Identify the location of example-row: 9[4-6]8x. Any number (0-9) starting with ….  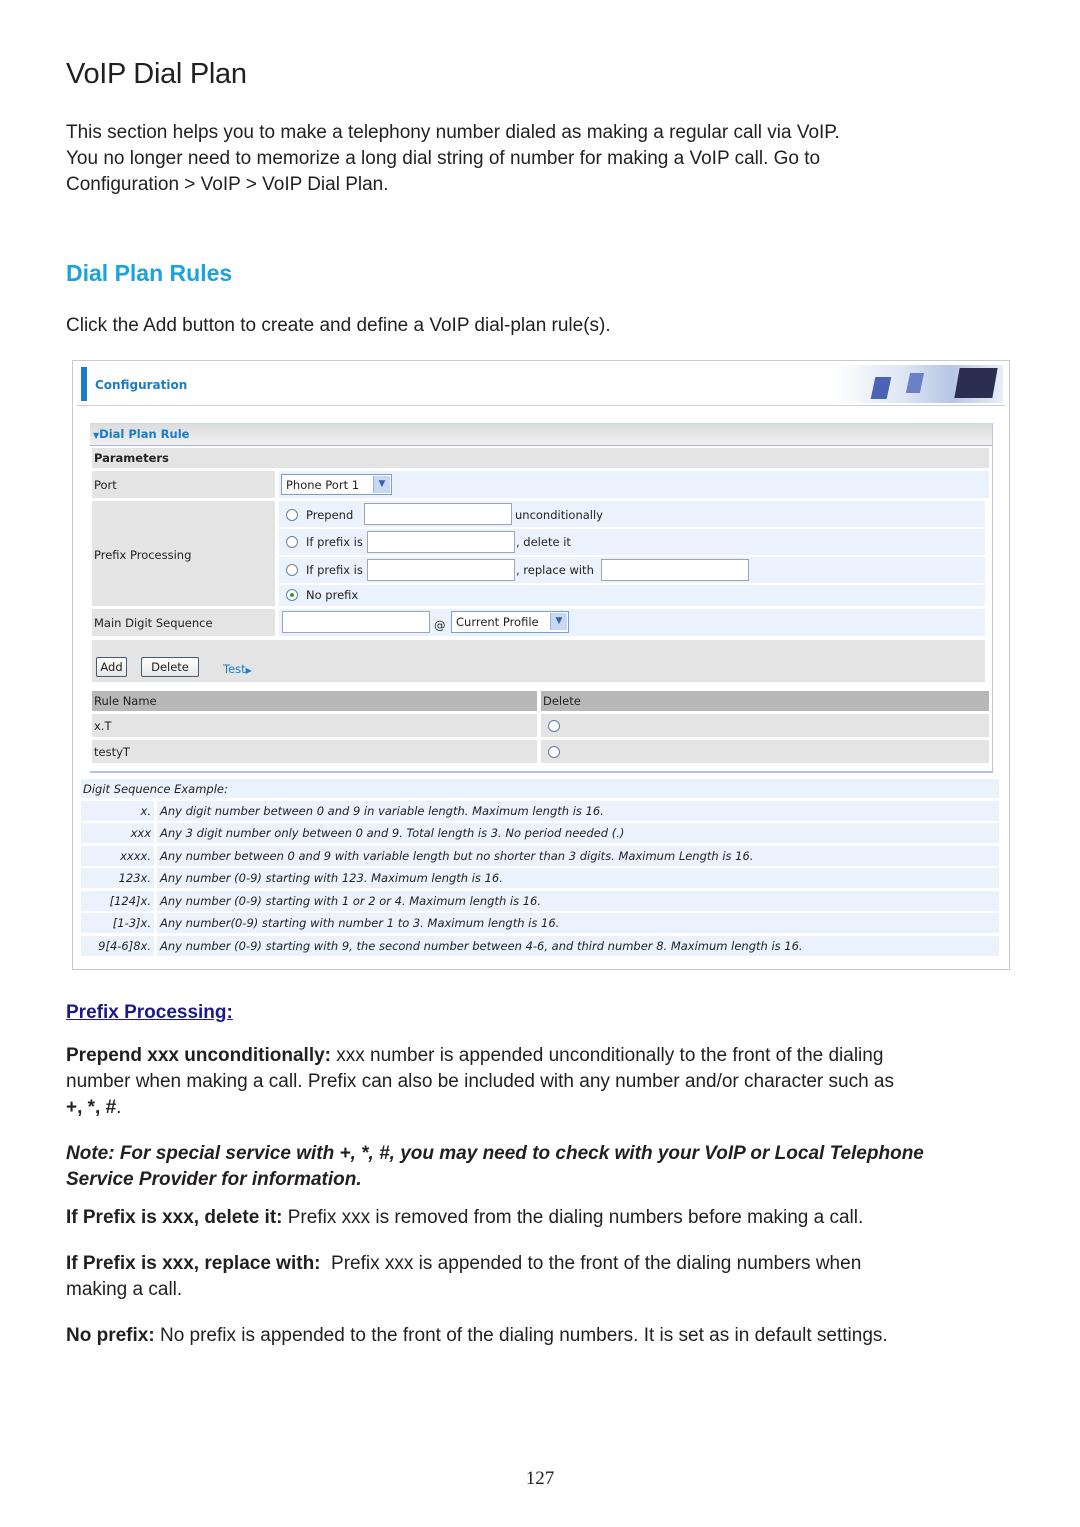
(540, 946).